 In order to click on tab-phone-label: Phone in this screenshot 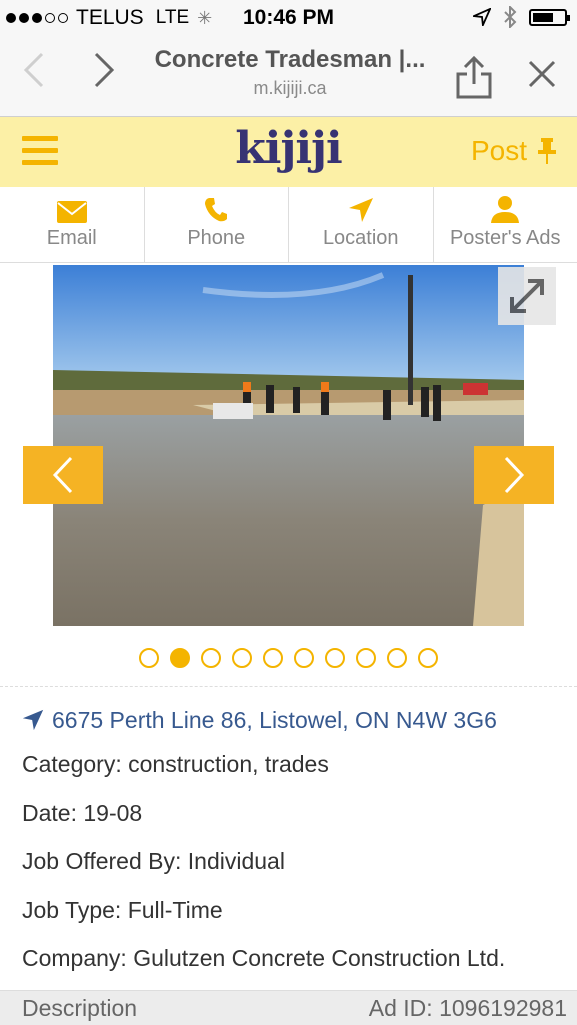, I will do `click(217, 238)`.